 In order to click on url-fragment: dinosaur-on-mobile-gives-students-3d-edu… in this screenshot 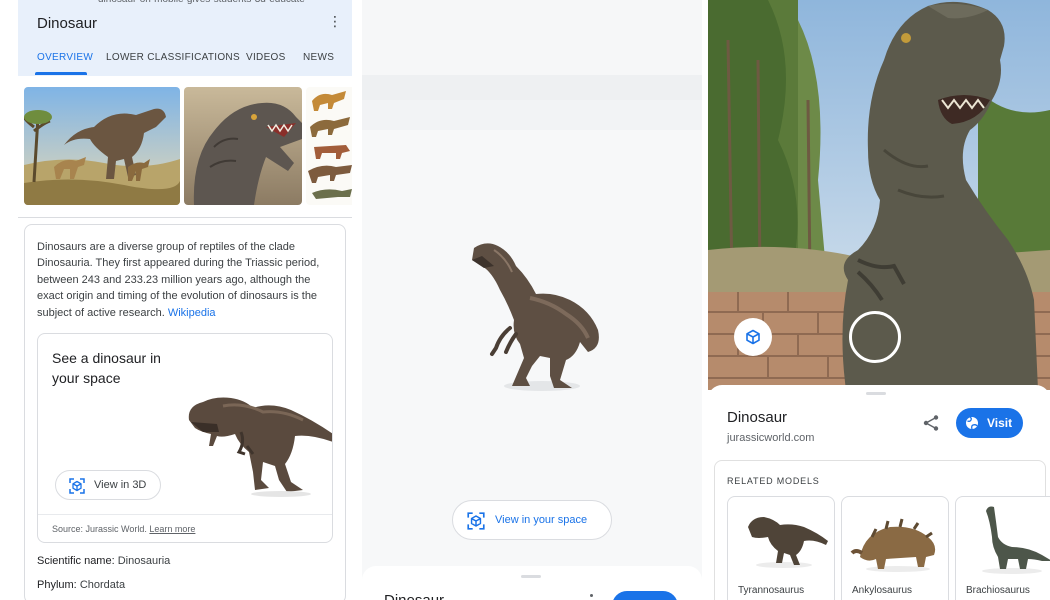, I will do `click(201, 2)`.